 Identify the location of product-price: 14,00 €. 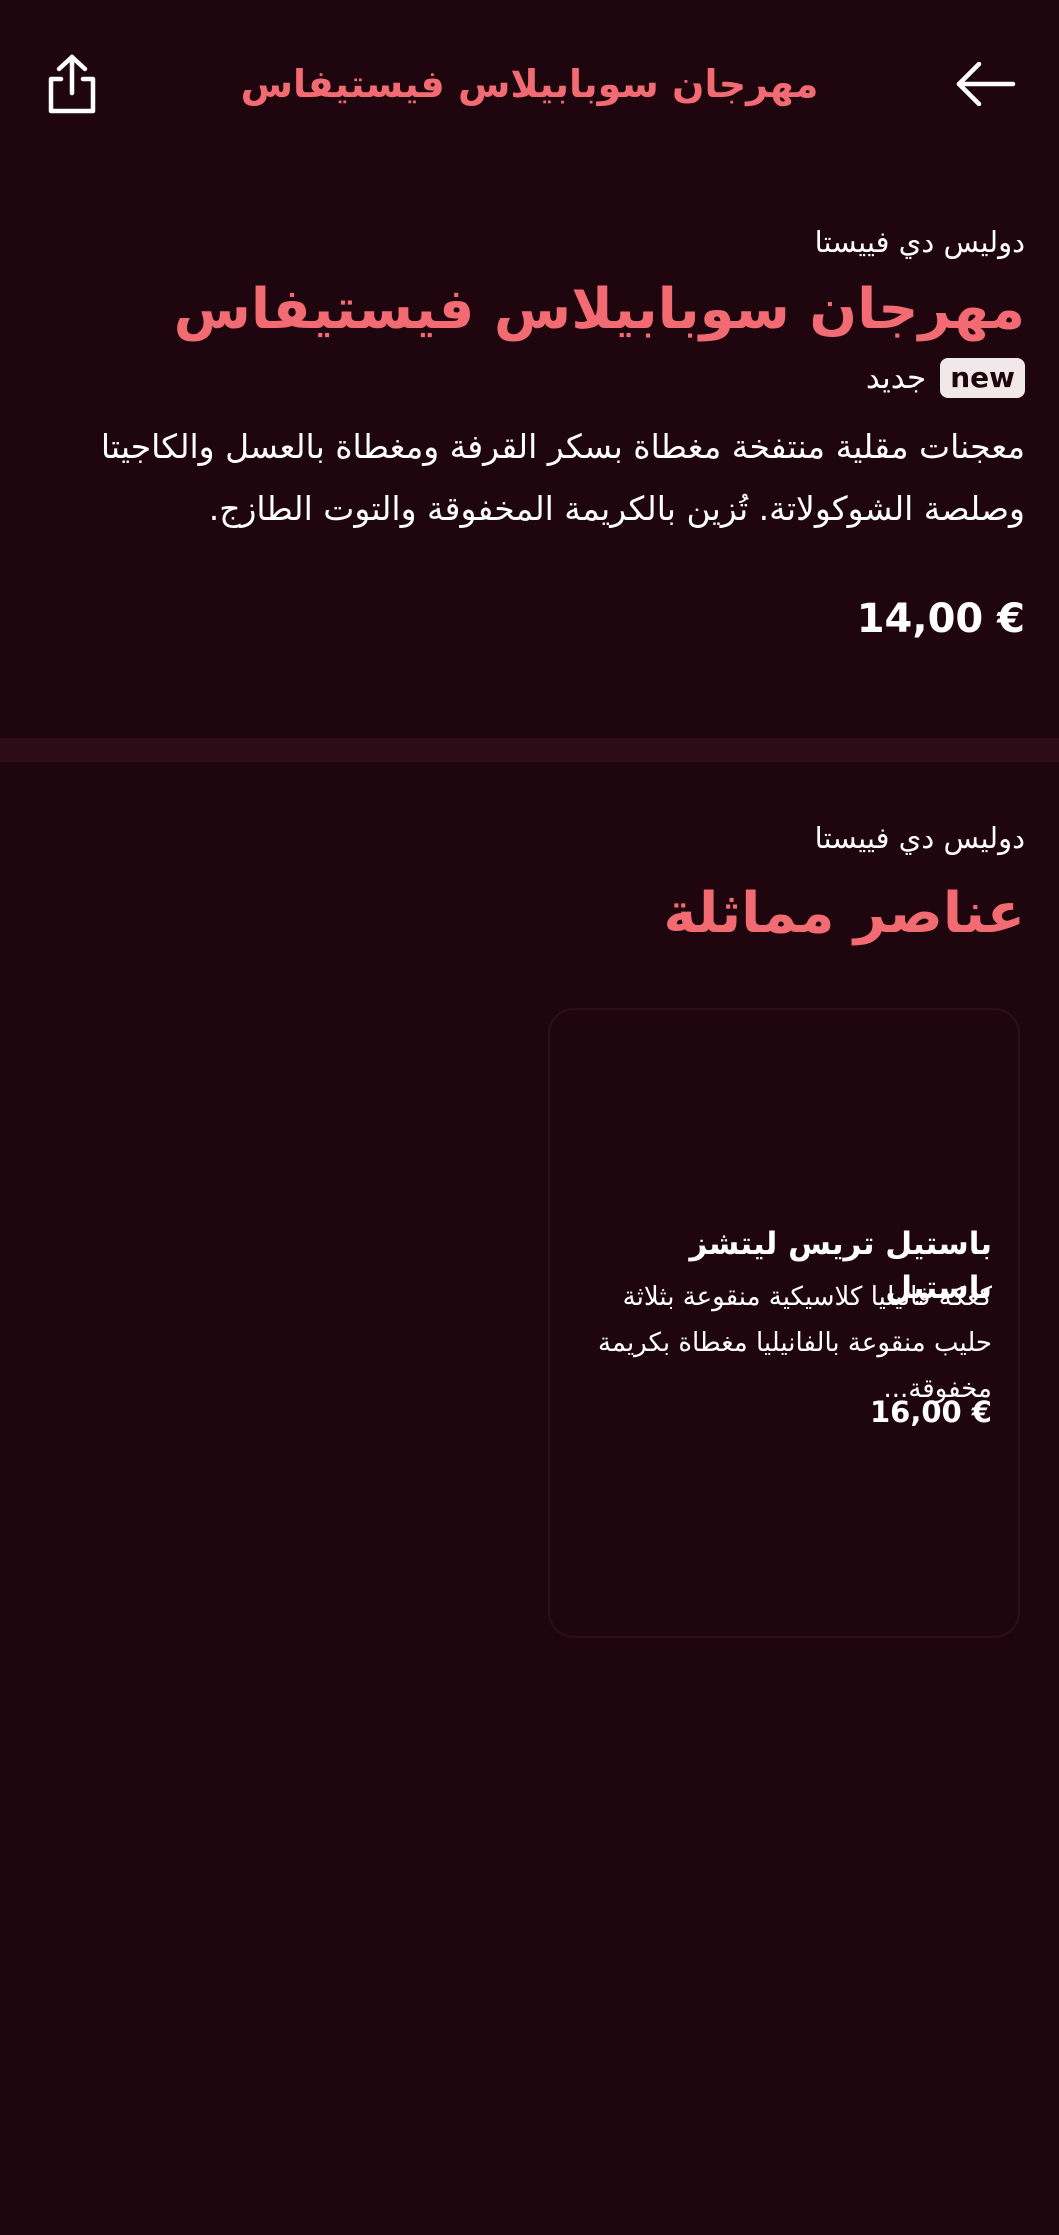
(940, 619).